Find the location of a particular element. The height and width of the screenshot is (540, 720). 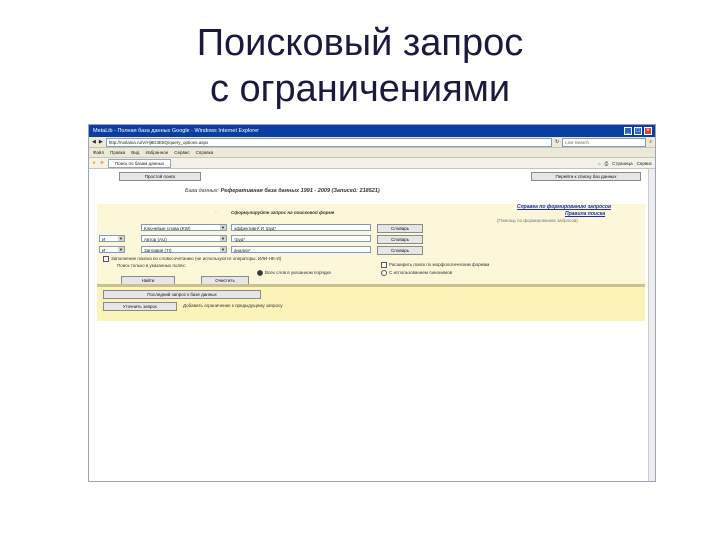

field-select-3: Заглавие (TI) ▼ is located at coordinates (184, 249).